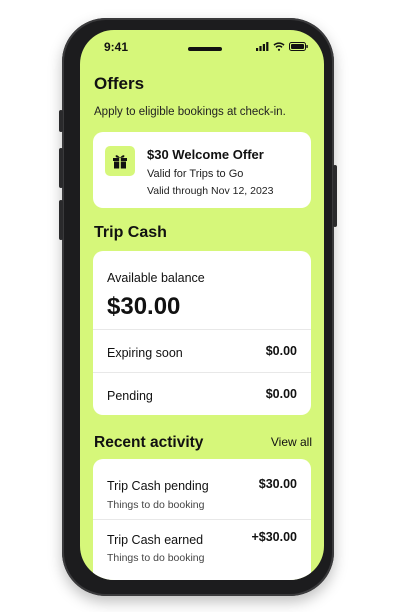  Describe the element at coordinates (61, 168) in the screenshot. I see `volume-up-button` at that location.